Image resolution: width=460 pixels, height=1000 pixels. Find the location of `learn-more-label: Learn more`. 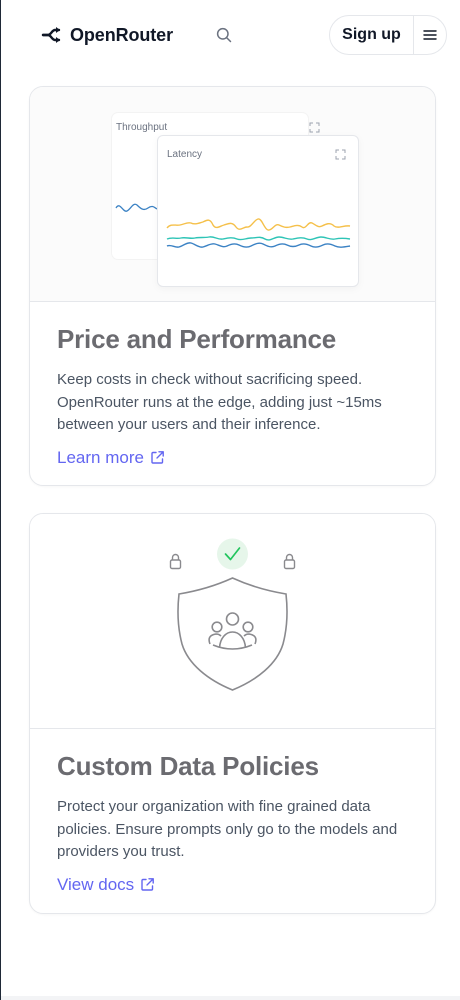

learn-more-label: Learn more is located at coordinates (100, 457).